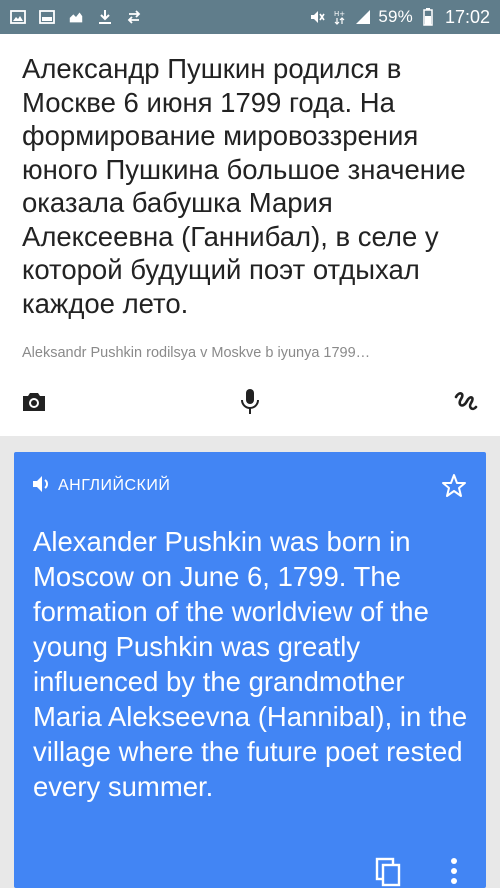 This screenshot has width=500, height=888. What do you see at coordinates (454, 486) in the screenshot?
I see `star-icon` at bounding box center [454, 486].